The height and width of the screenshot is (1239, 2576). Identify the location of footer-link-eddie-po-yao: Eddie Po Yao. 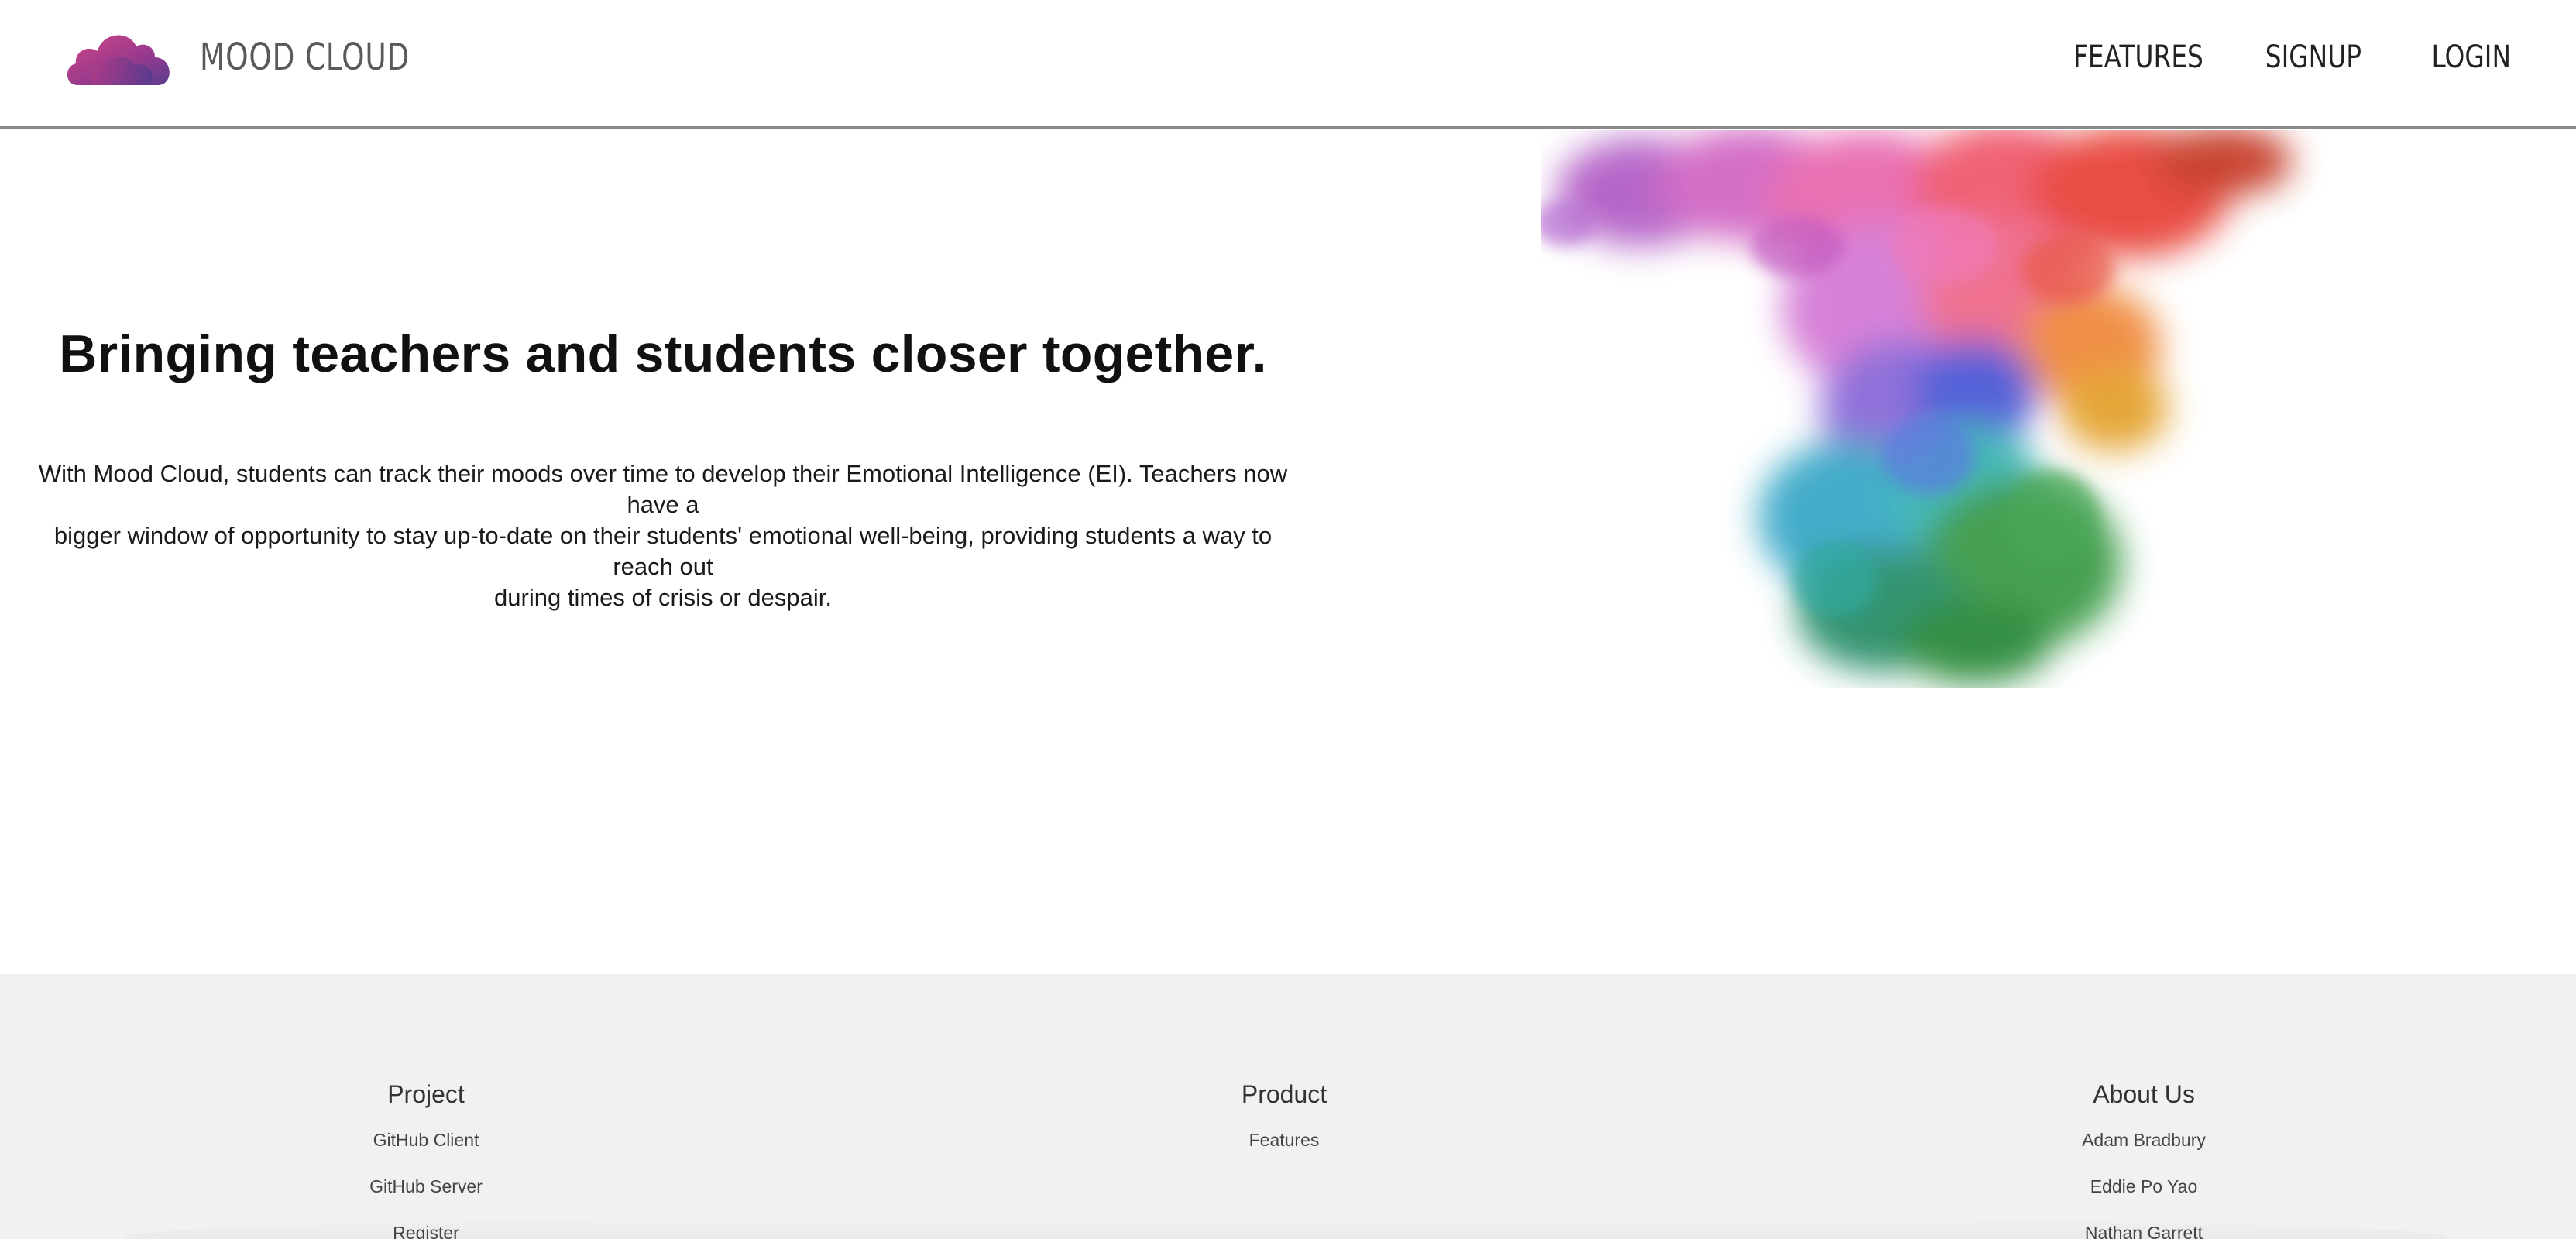
(2143, 1186).